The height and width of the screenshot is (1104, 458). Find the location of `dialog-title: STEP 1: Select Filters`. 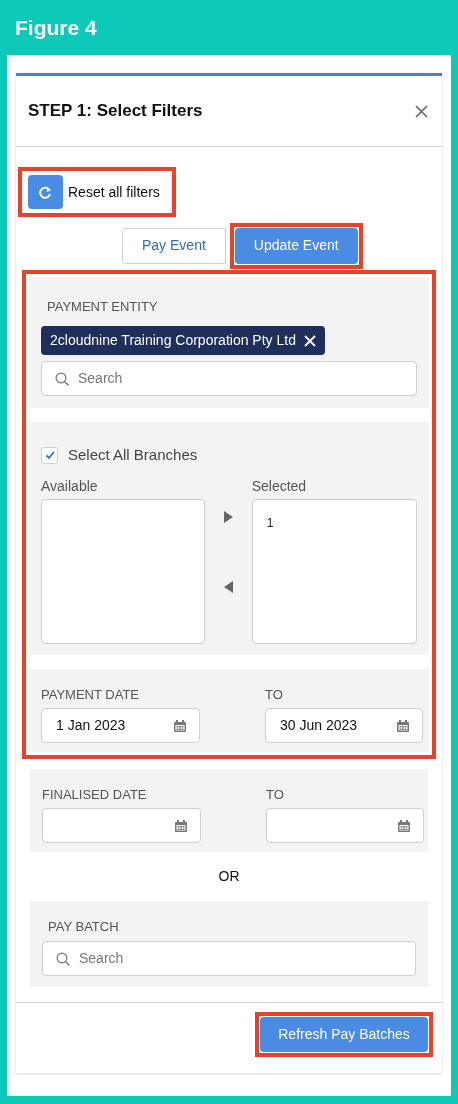

dialog-title: STEP 1: Select Filters is located at coordinates (115, 111).